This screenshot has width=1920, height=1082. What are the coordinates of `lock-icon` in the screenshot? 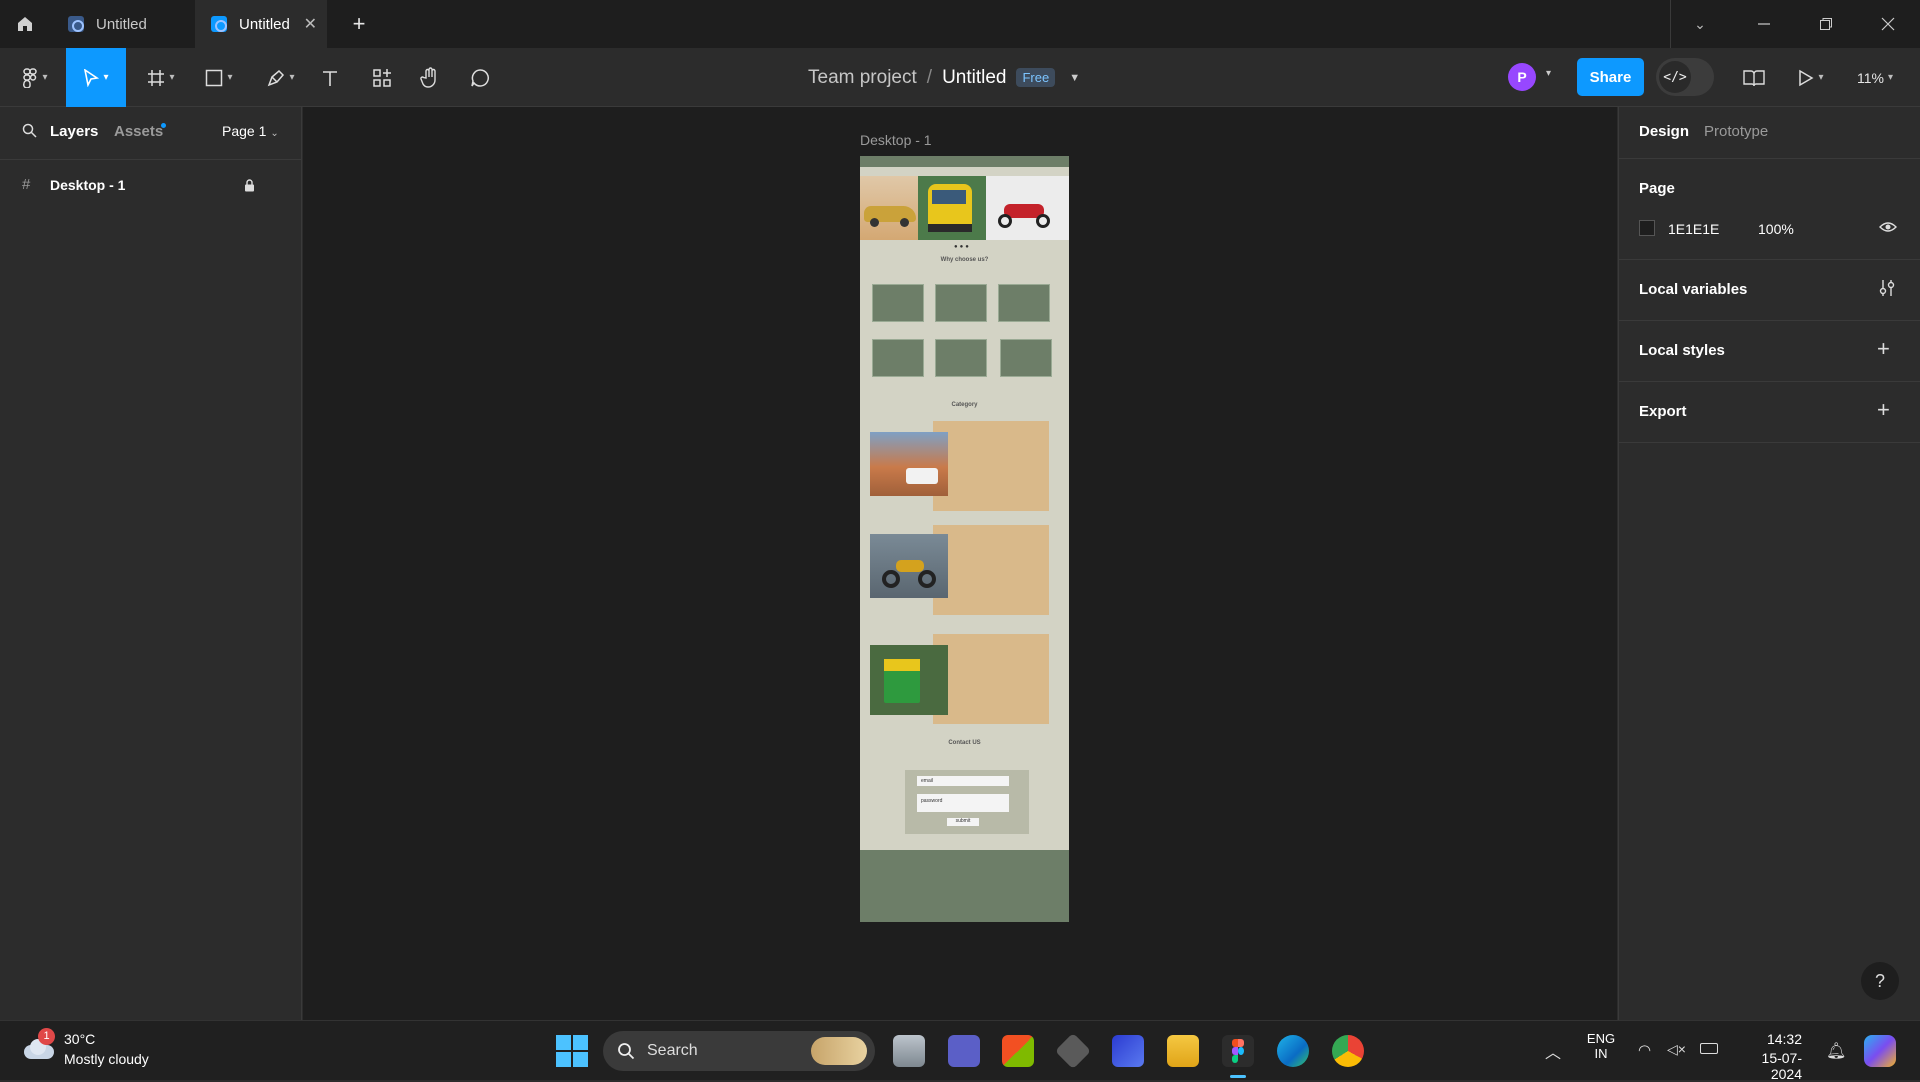 It's located at (249, 185).